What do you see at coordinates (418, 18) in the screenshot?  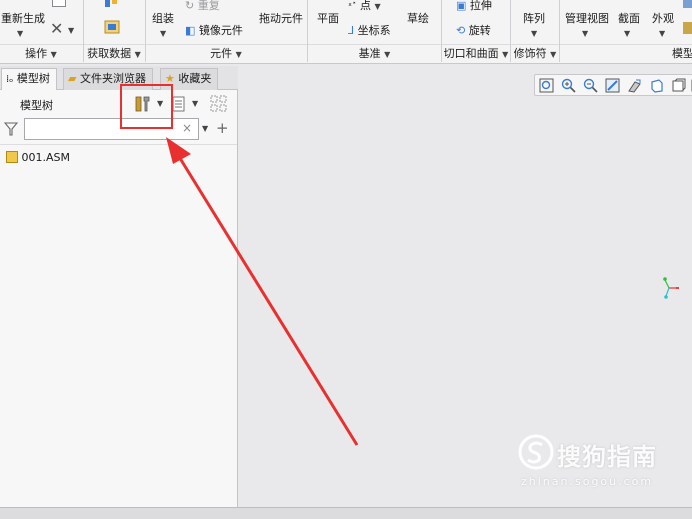 I see `sketch-button: 草绘` at bounding box center [418, 18].